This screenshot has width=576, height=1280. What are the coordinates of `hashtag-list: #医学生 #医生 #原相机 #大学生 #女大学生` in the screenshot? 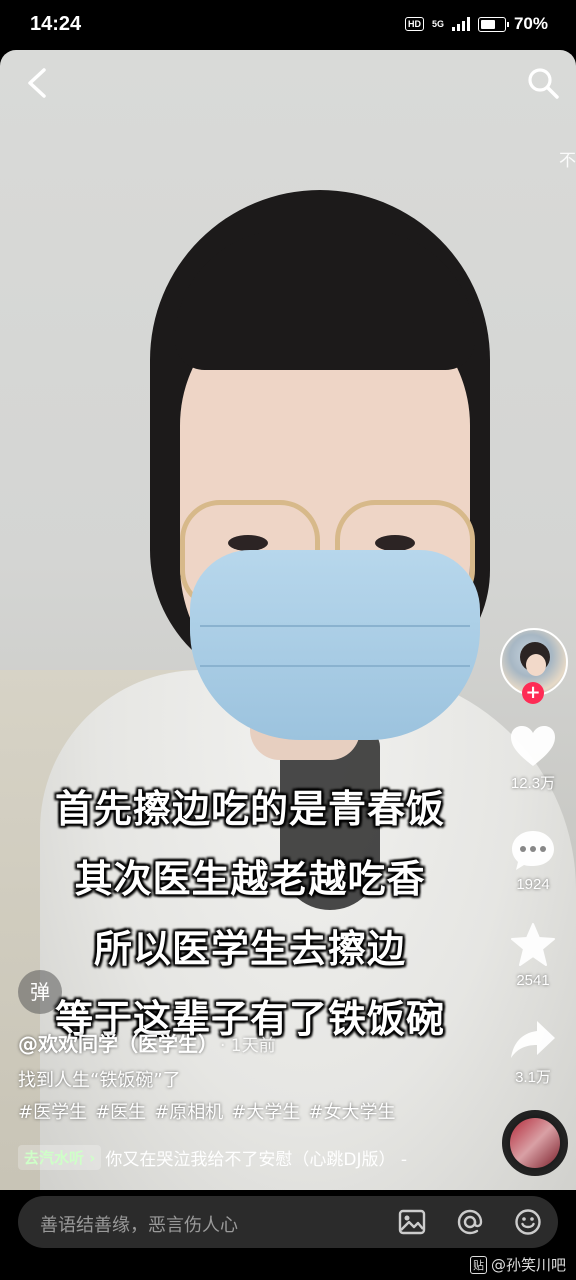 It's located at (210, 1111).